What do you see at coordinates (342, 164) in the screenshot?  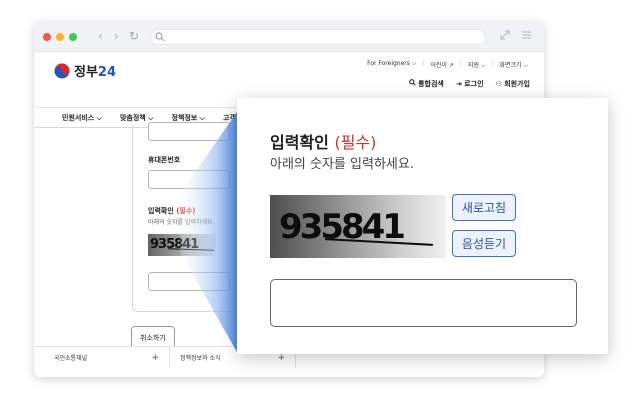 I see `zoom-captcha-description: 아래의 숫자를 입력하세요.` at bounding box center [342, 164].